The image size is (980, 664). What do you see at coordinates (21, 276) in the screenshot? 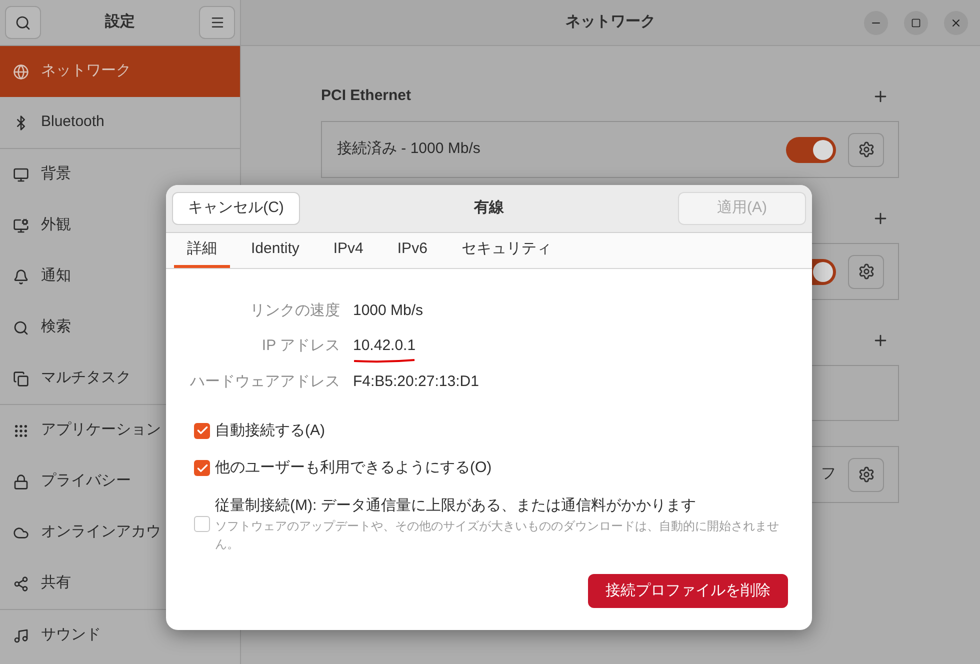
I see `bell-icon` at bounding box center [21, 276].